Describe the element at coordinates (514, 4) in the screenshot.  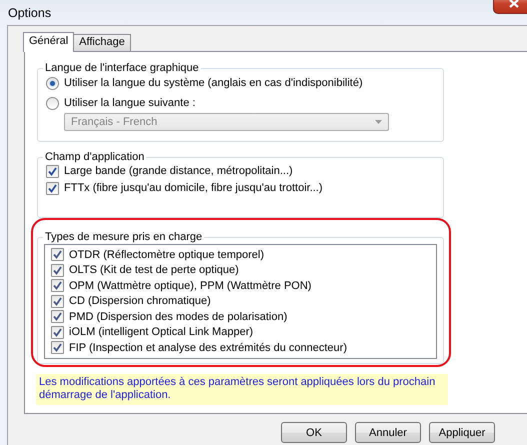
I see `close-icon` at that location.